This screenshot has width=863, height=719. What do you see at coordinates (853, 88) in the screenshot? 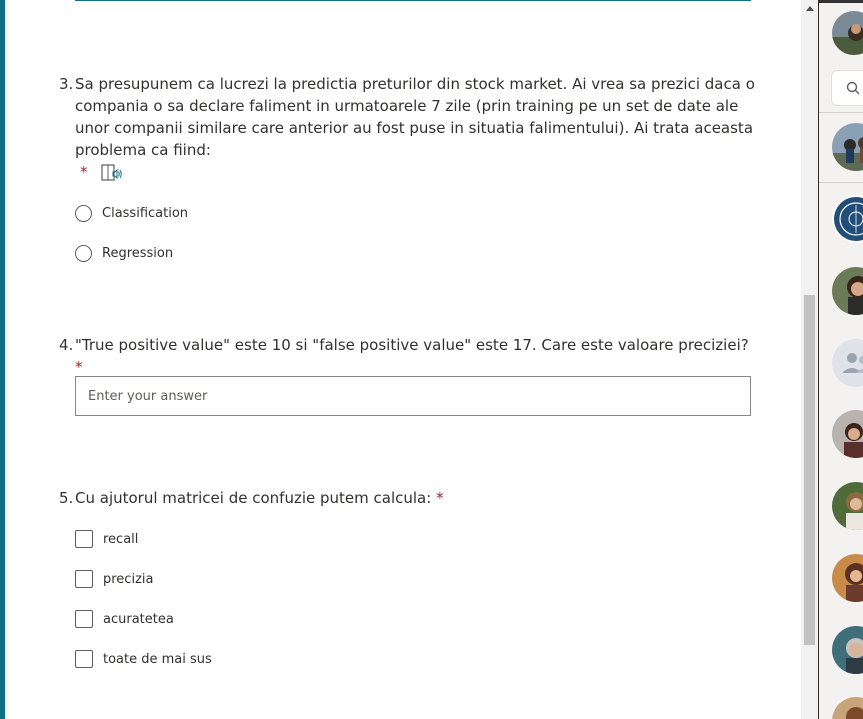
I see `search-icon` at bounding box center [853, 88].